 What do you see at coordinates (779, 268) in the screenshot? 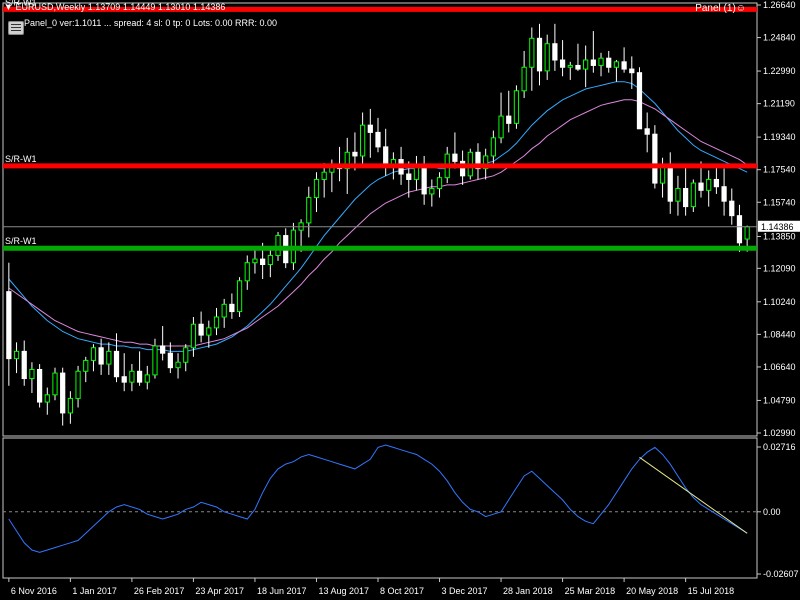
I see `price-tick-label: 1.12090` at bounding box center [779, 268].